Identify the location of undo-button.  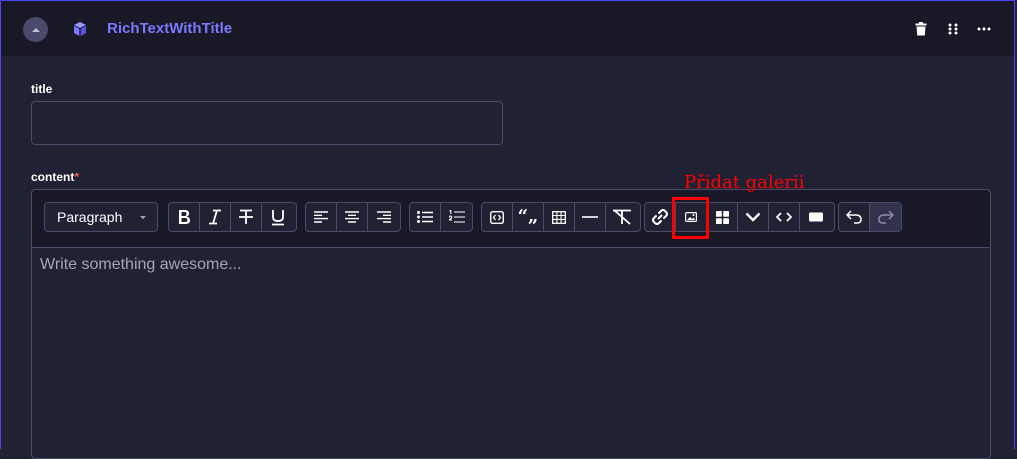
(854, 217).